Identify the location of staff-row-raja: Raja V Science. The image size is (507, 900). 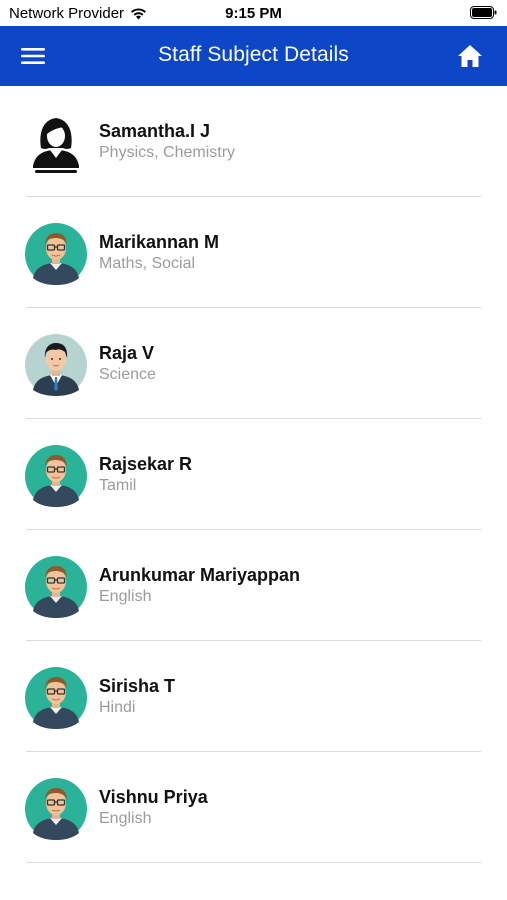
(253, 363).